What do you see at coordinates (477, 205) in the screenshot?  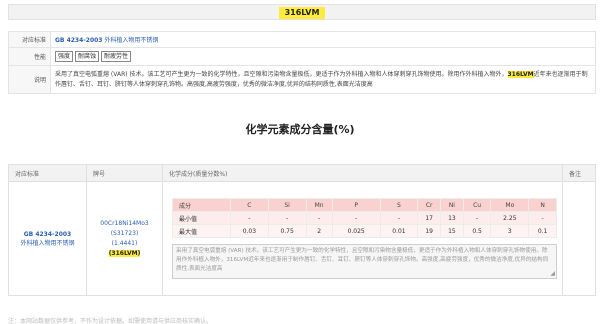 I see `element-cu: Cu` at bounding box center [477, 205].